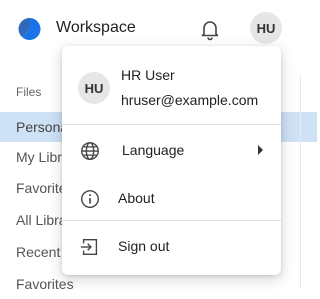 This screenshot has width=320, height=299. Describe the element at coordinates (89, 247) in the screenshot. I see `sign-out-icon` at that location.